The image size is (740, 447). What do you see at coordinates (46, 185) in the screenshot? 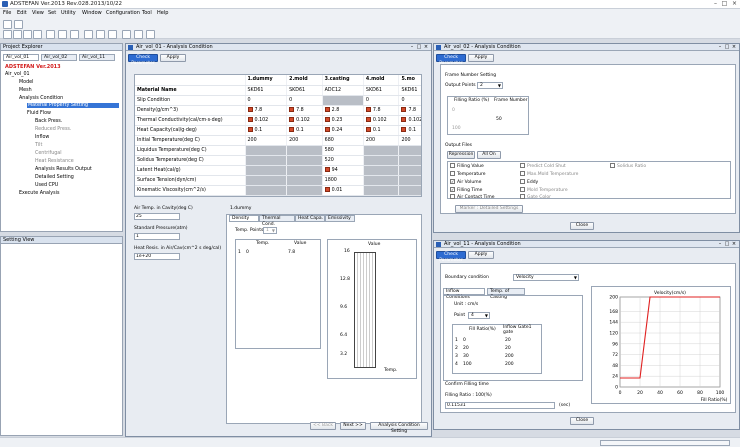
I see `tree-item-used-cpu: Used CPU` at bounding box center [46, 185].